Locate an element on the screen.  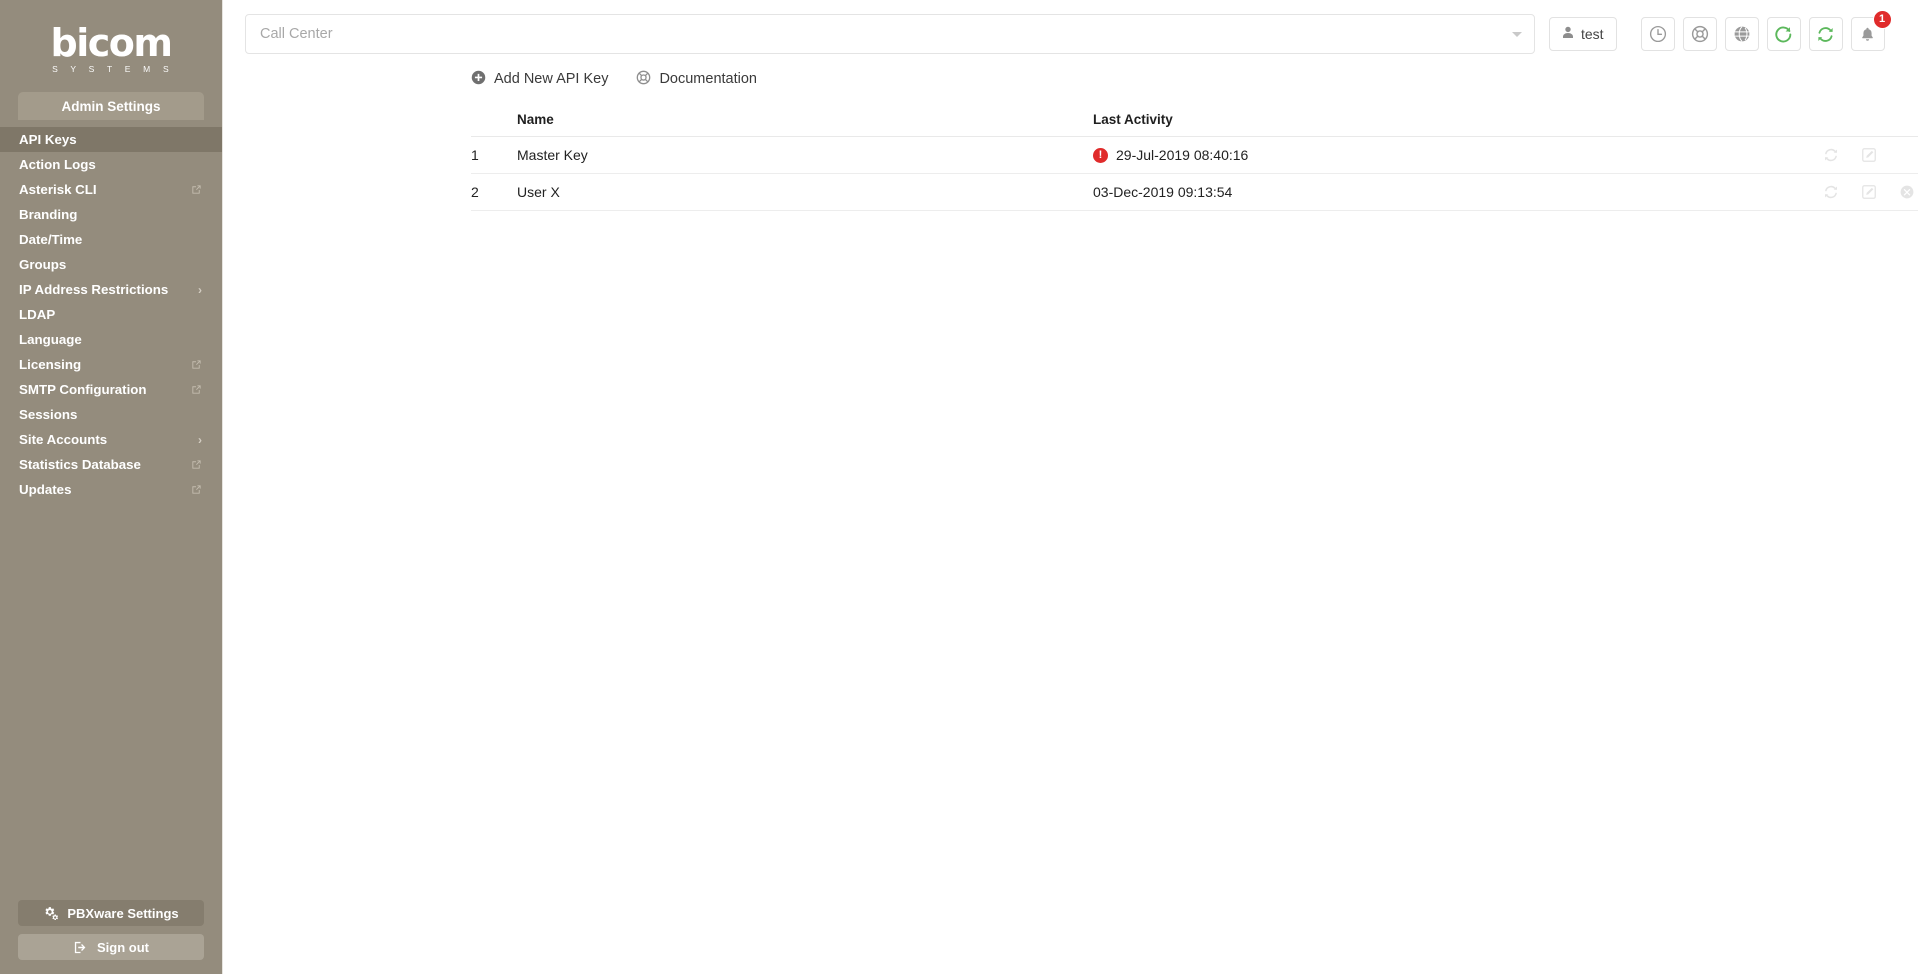
gears-icon is located at coordinates (51, 913).